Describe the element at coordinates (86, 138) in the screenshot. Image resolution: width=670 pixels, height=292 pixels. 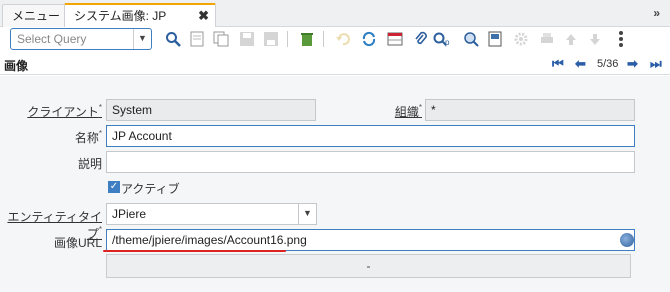
I see `name-label-text: 名称` at that location.